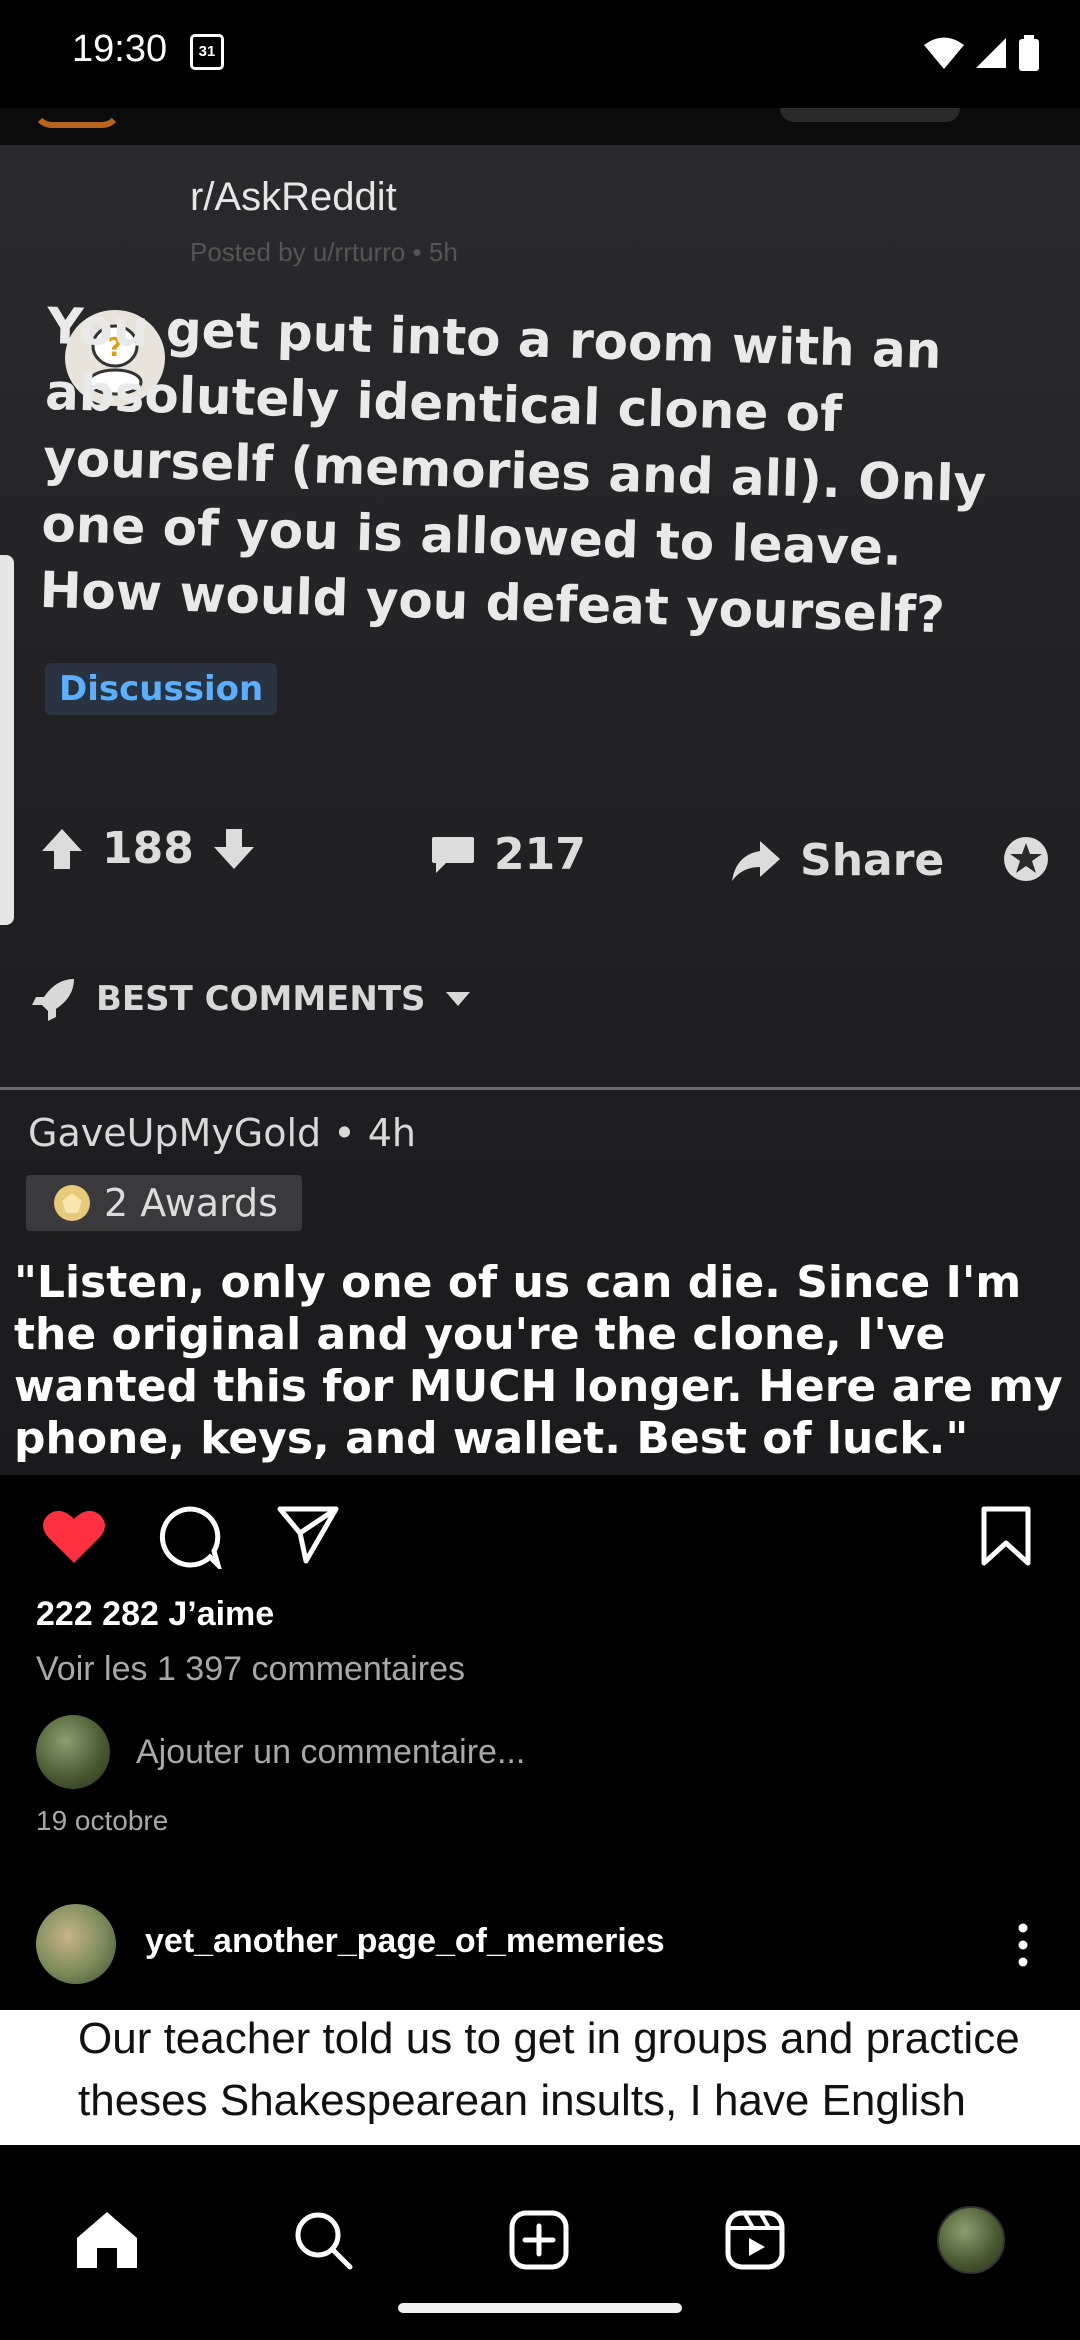 The width and height of the screenshot is (1080, 2340). Describe the element at coordinates (872, 860) in the screenshot. I see `share-label: Share` at that location.